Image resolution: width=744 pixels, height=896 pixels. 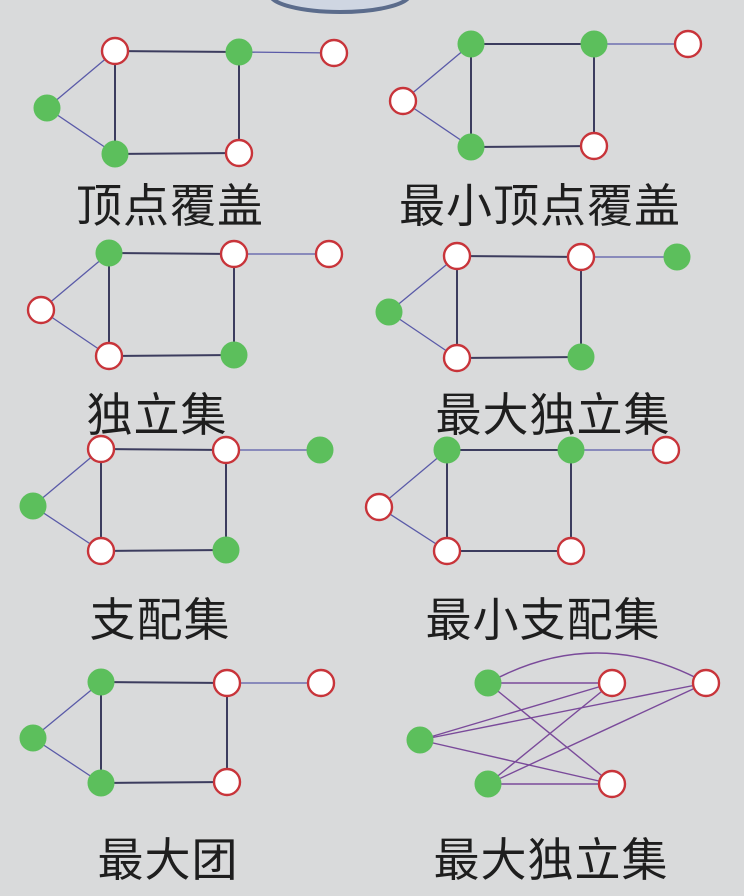 I want to click on panel-label: 最小支配集, so click(x=543, y=620).